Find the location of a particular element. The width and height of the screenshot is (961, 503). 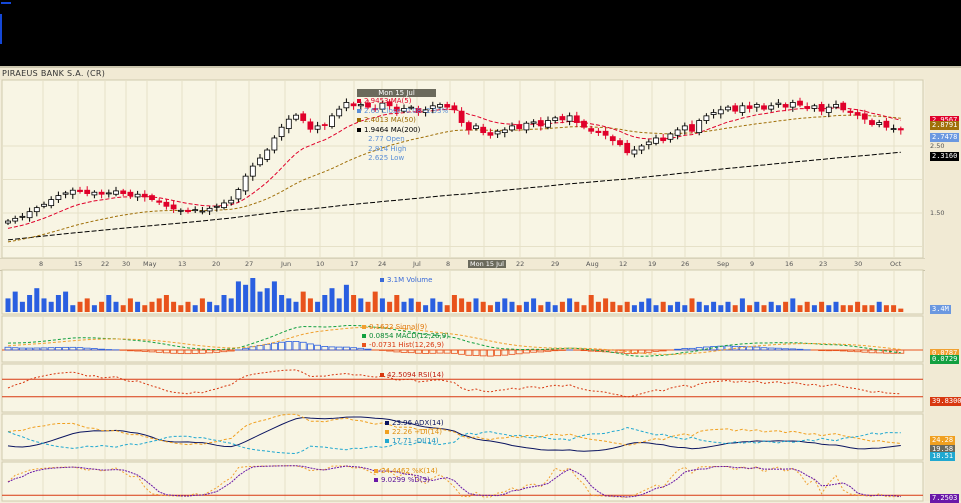

chart-title: PIRAEUS BANK S.A. (CR) is located at coordinates (53, 73).